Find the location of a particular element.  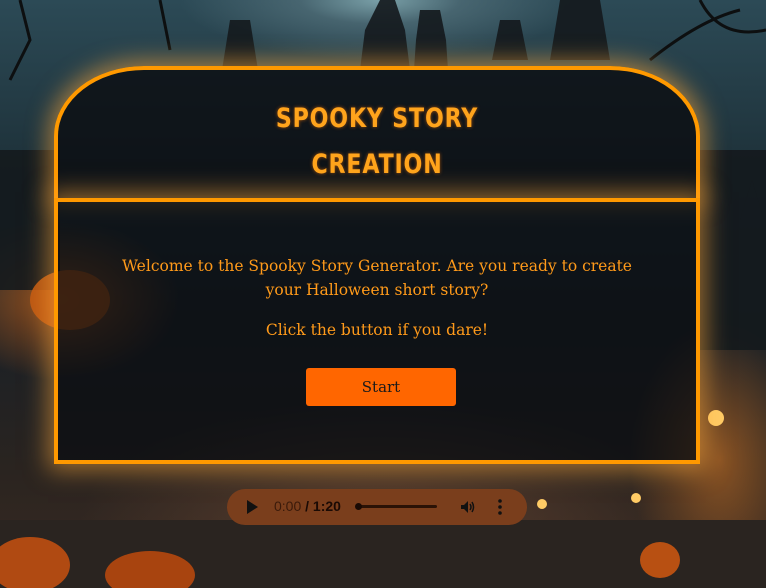

start-button: Start is located at coordinates (381, 387).